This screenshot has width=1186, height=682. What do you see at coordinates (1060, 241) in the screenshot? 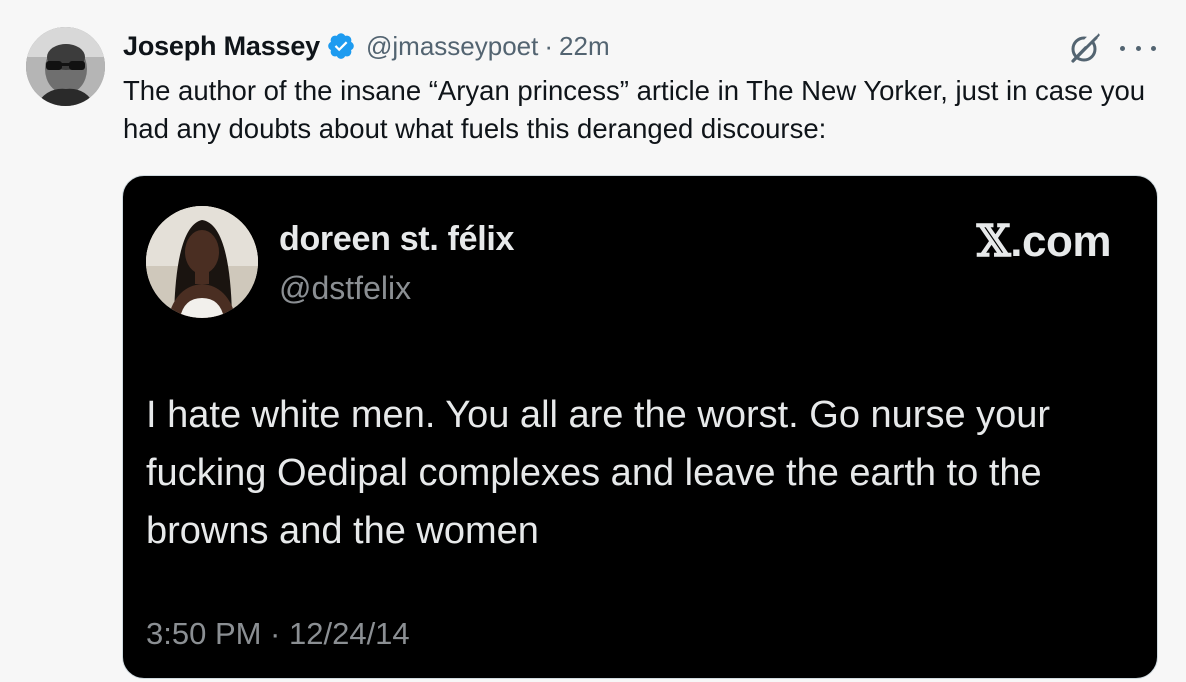
I see `quoted-site-suffix: .com` at bounding box center [1060, 241].